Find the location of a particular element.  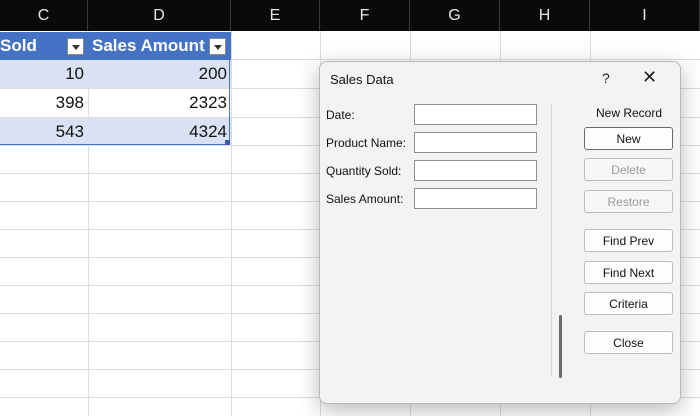

quantity-sold-field is located at coordinates (475, 170).